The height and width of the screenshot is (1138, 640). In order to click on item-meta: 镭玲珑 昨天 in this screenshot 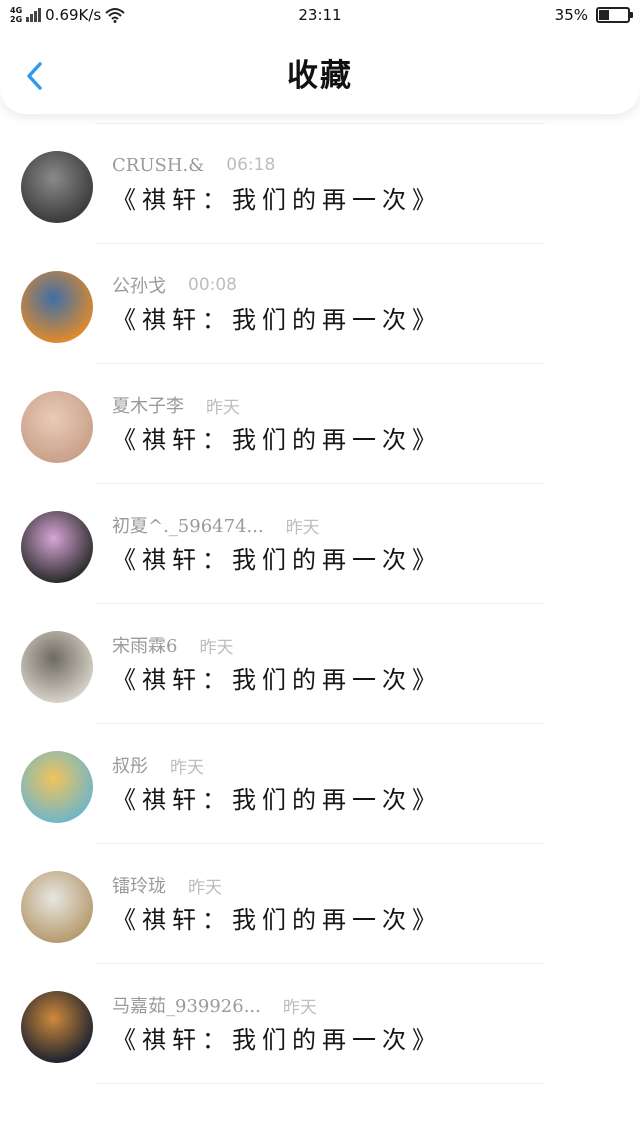, I will do `click(167, 886)`.